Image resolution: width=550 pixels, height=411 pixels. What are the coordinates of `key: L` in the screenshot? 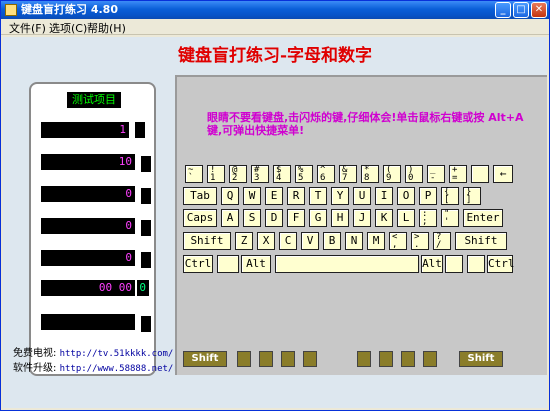 It's located at (406, 218).